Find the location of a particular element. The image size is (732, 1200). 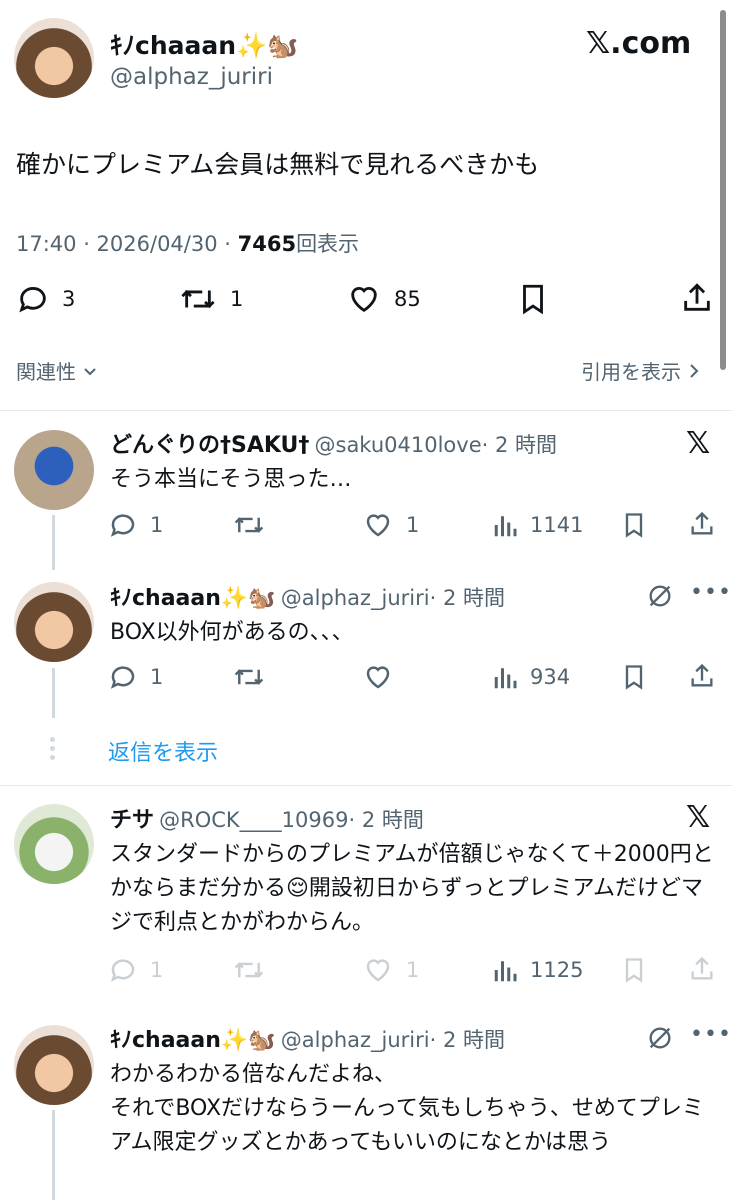

reply-author-name-emoji: ✨🐿️ is located at coordinates (248, 1040).